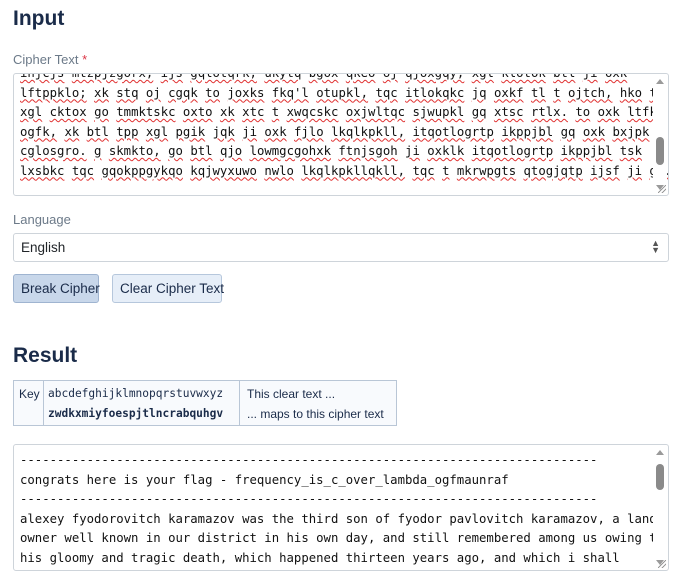 The image size is (683, 586). I want to click on cipher-caption: ... maps to this cipher text, so click(315, 414).